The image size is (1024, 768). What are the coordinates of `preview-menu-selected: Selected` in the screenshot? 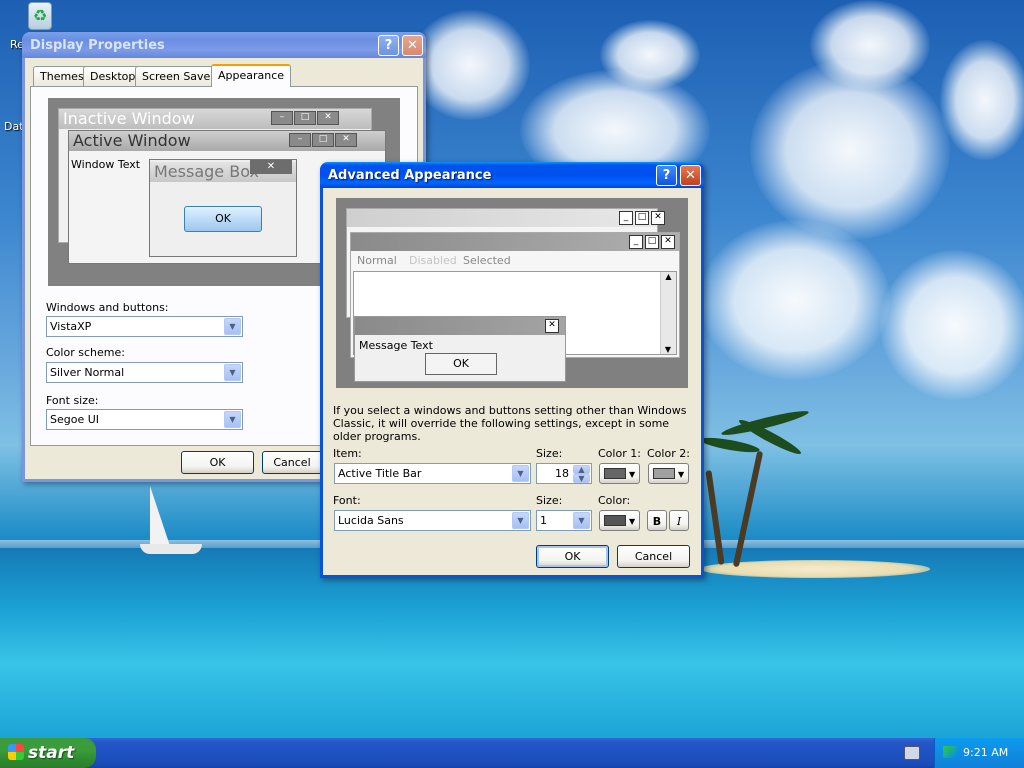 It's located at (487, 260).